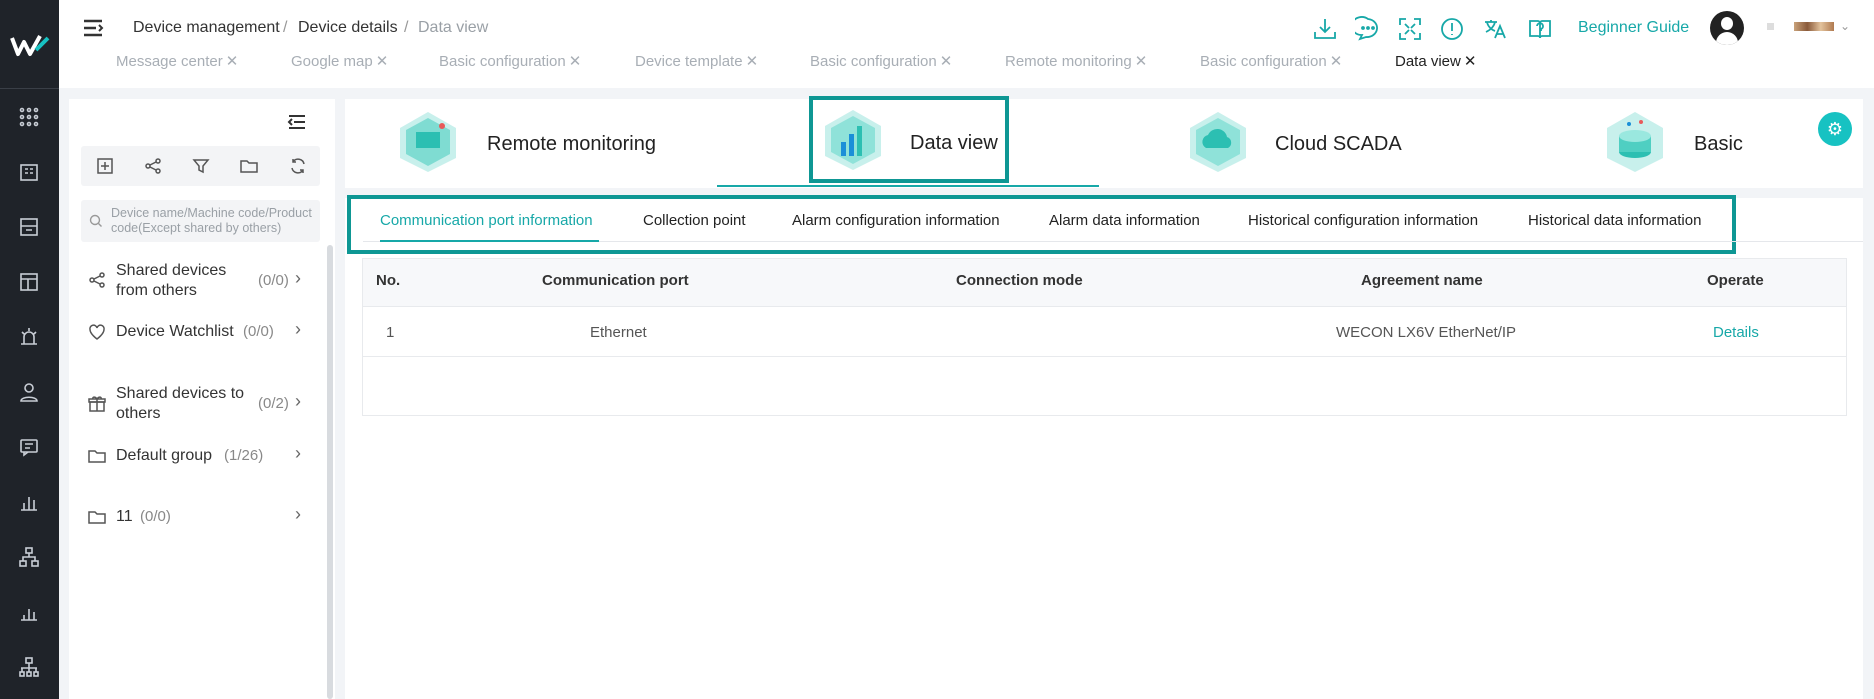 Image resolution: width=1874 pixels, height=699 pixels. I want to click on gear-icon: ⚙, so click(1835, 129).